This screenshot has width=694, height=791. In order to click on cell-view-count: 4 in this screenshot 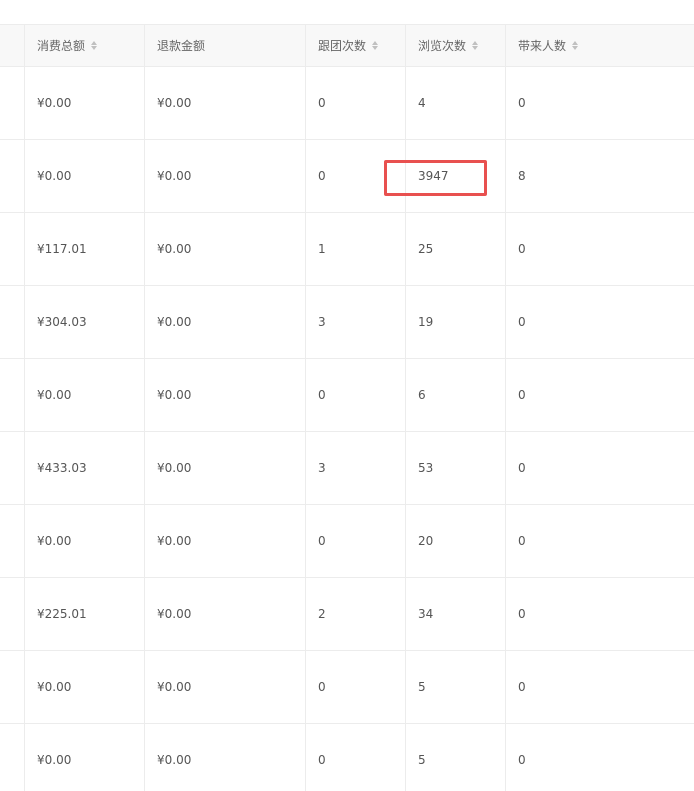, I will do `click(455, 103)`.